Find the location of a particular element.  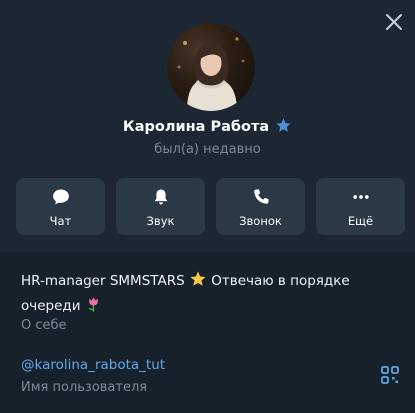

avatar-photo is located at coordinates (211, 74).